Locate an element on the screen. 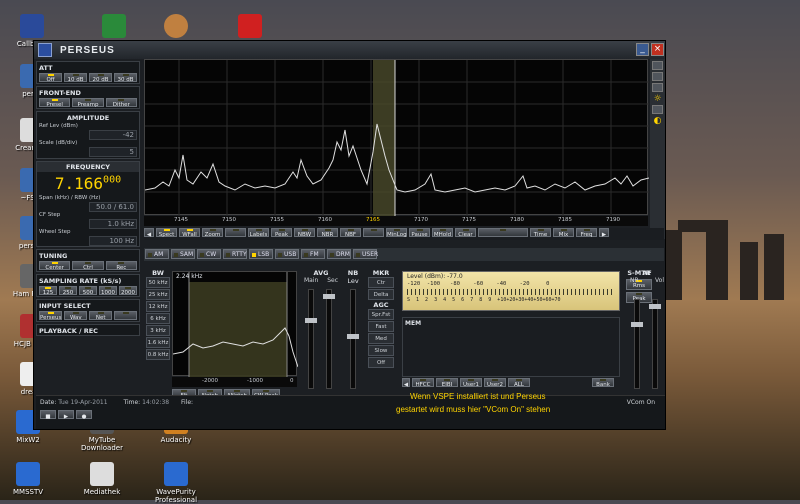 The image size is (800, 504). agc-fast-button: Fast is located at coordinates (381, 326).